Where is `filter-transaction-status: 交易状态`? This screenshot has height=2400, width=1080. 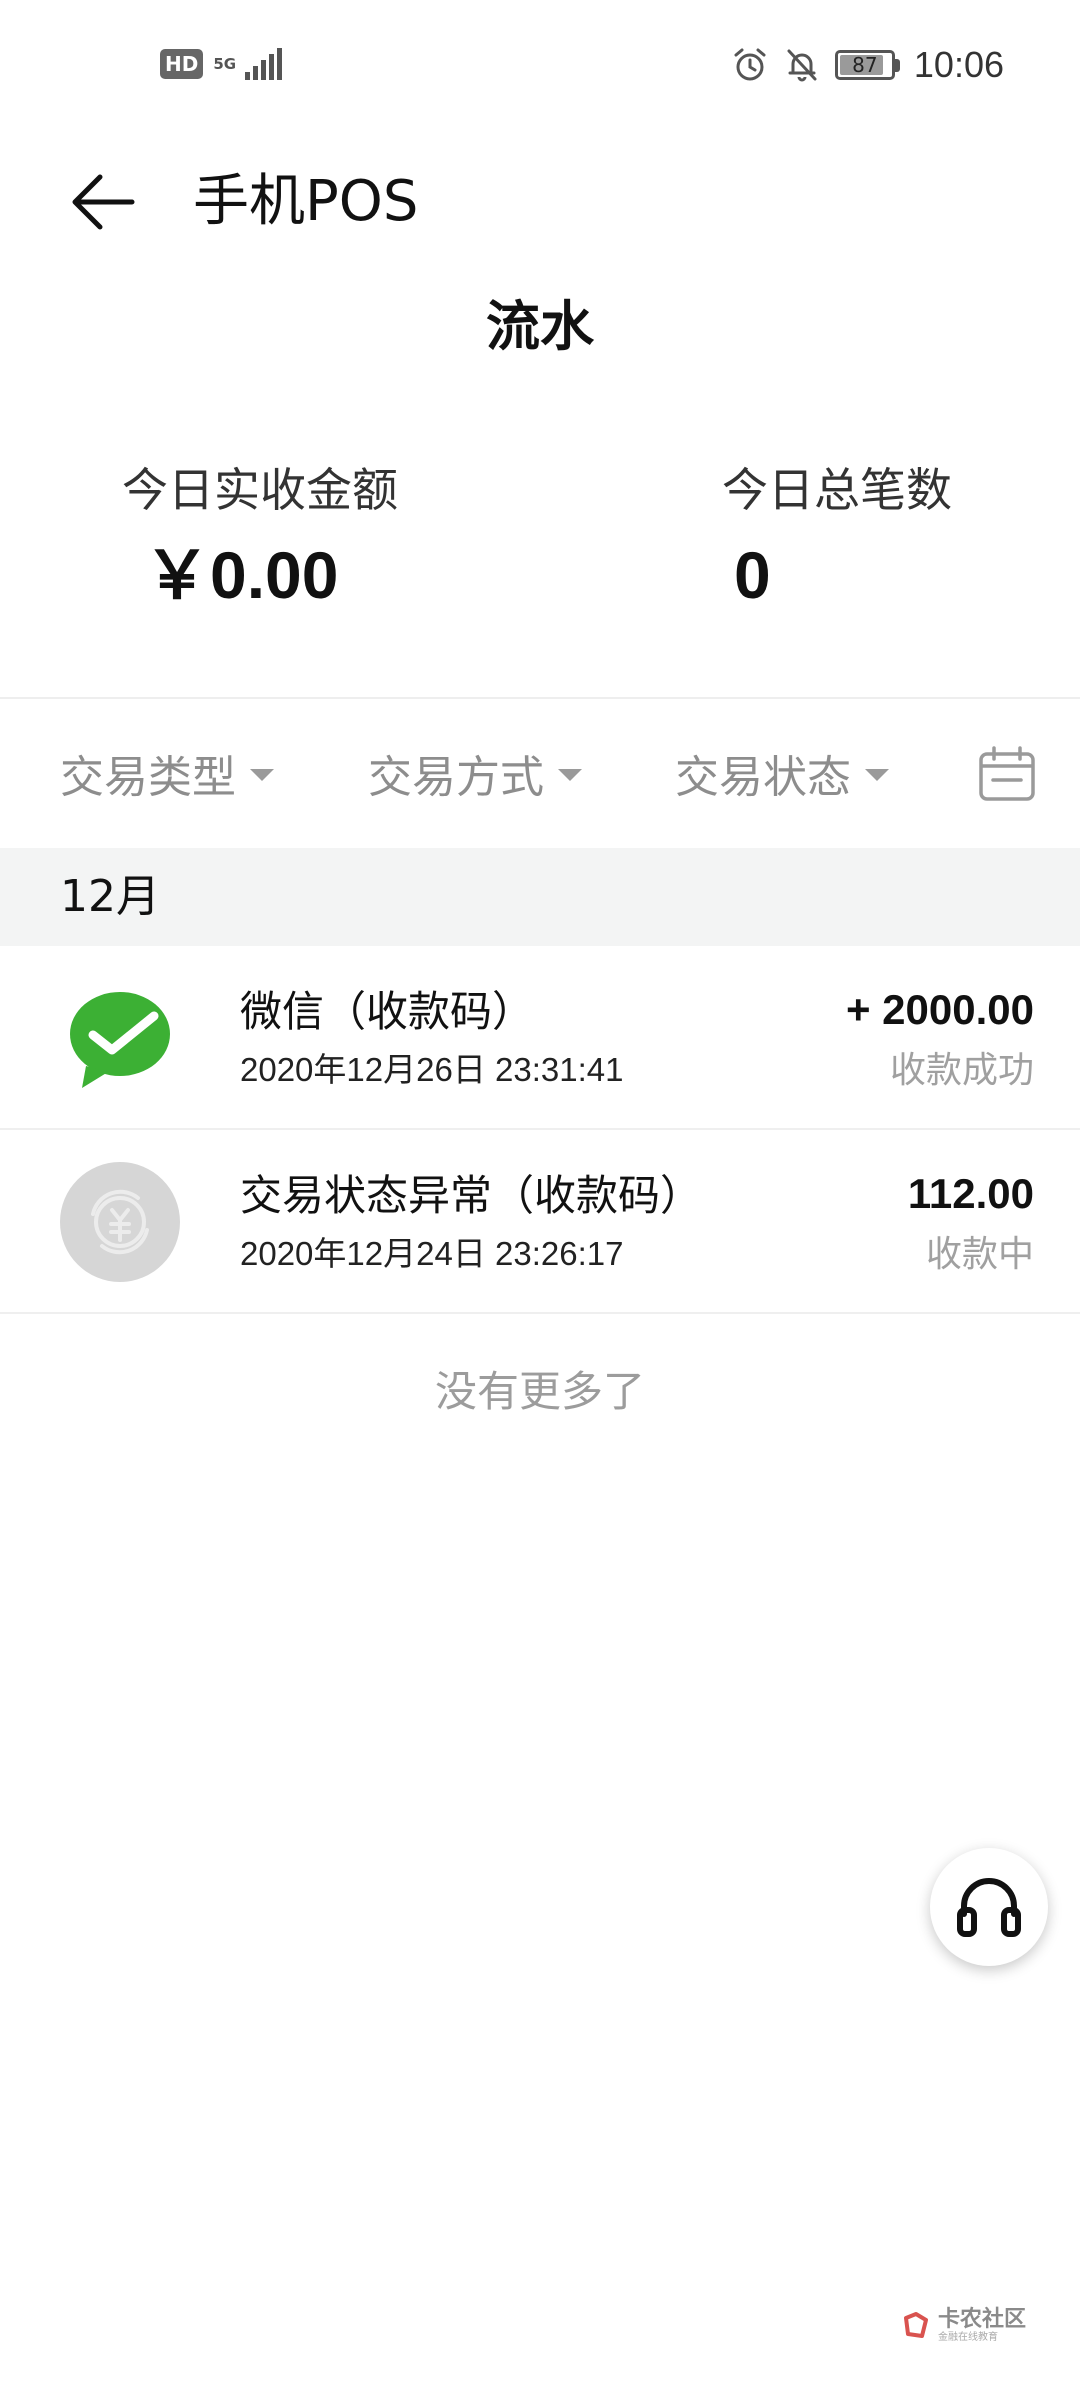
filter-transaction-status: 交易状态 is located at coordinates (782, 773).